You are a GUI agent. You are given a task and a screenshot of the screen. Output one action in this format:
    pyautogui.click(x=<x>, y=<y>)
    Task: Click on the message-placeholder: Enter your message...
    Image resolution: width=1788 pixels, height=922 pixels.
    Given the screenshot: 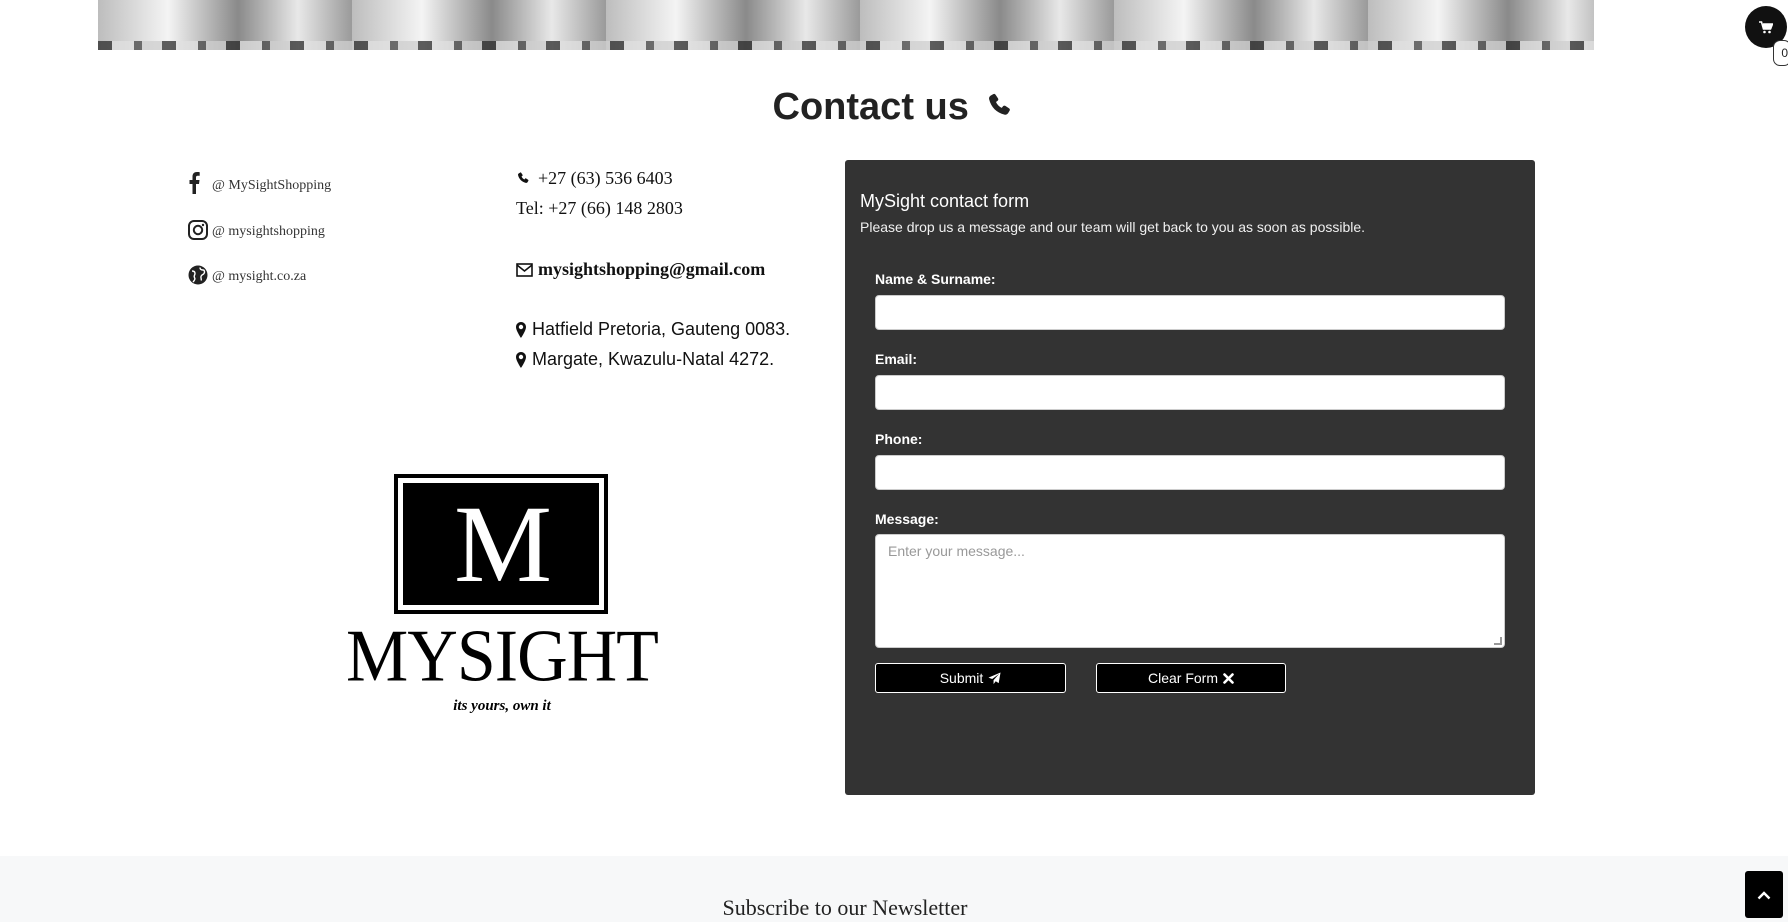 What is the action you would take?
    pyautogui.click(x=956, y=551)
    